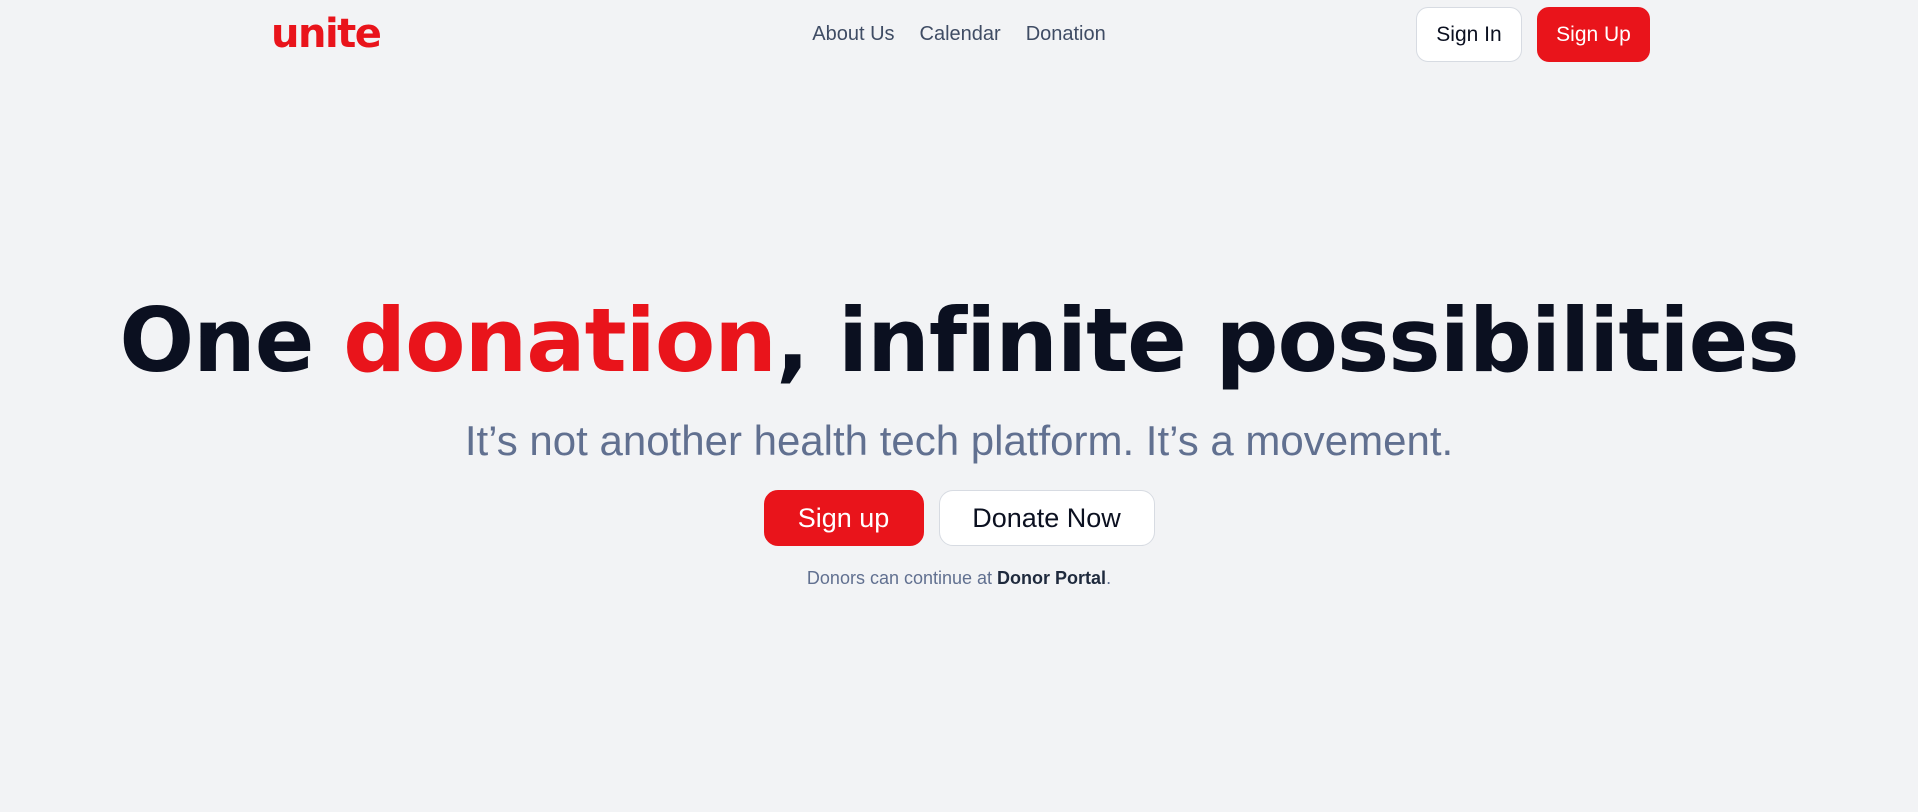 Image resolution: width=1918 pixels, height=812 pixels. What do you see at coordinates (1109, 578) in the screenshot?
I see `donor-note-suffix: .` at bounding box center [1109, 578].